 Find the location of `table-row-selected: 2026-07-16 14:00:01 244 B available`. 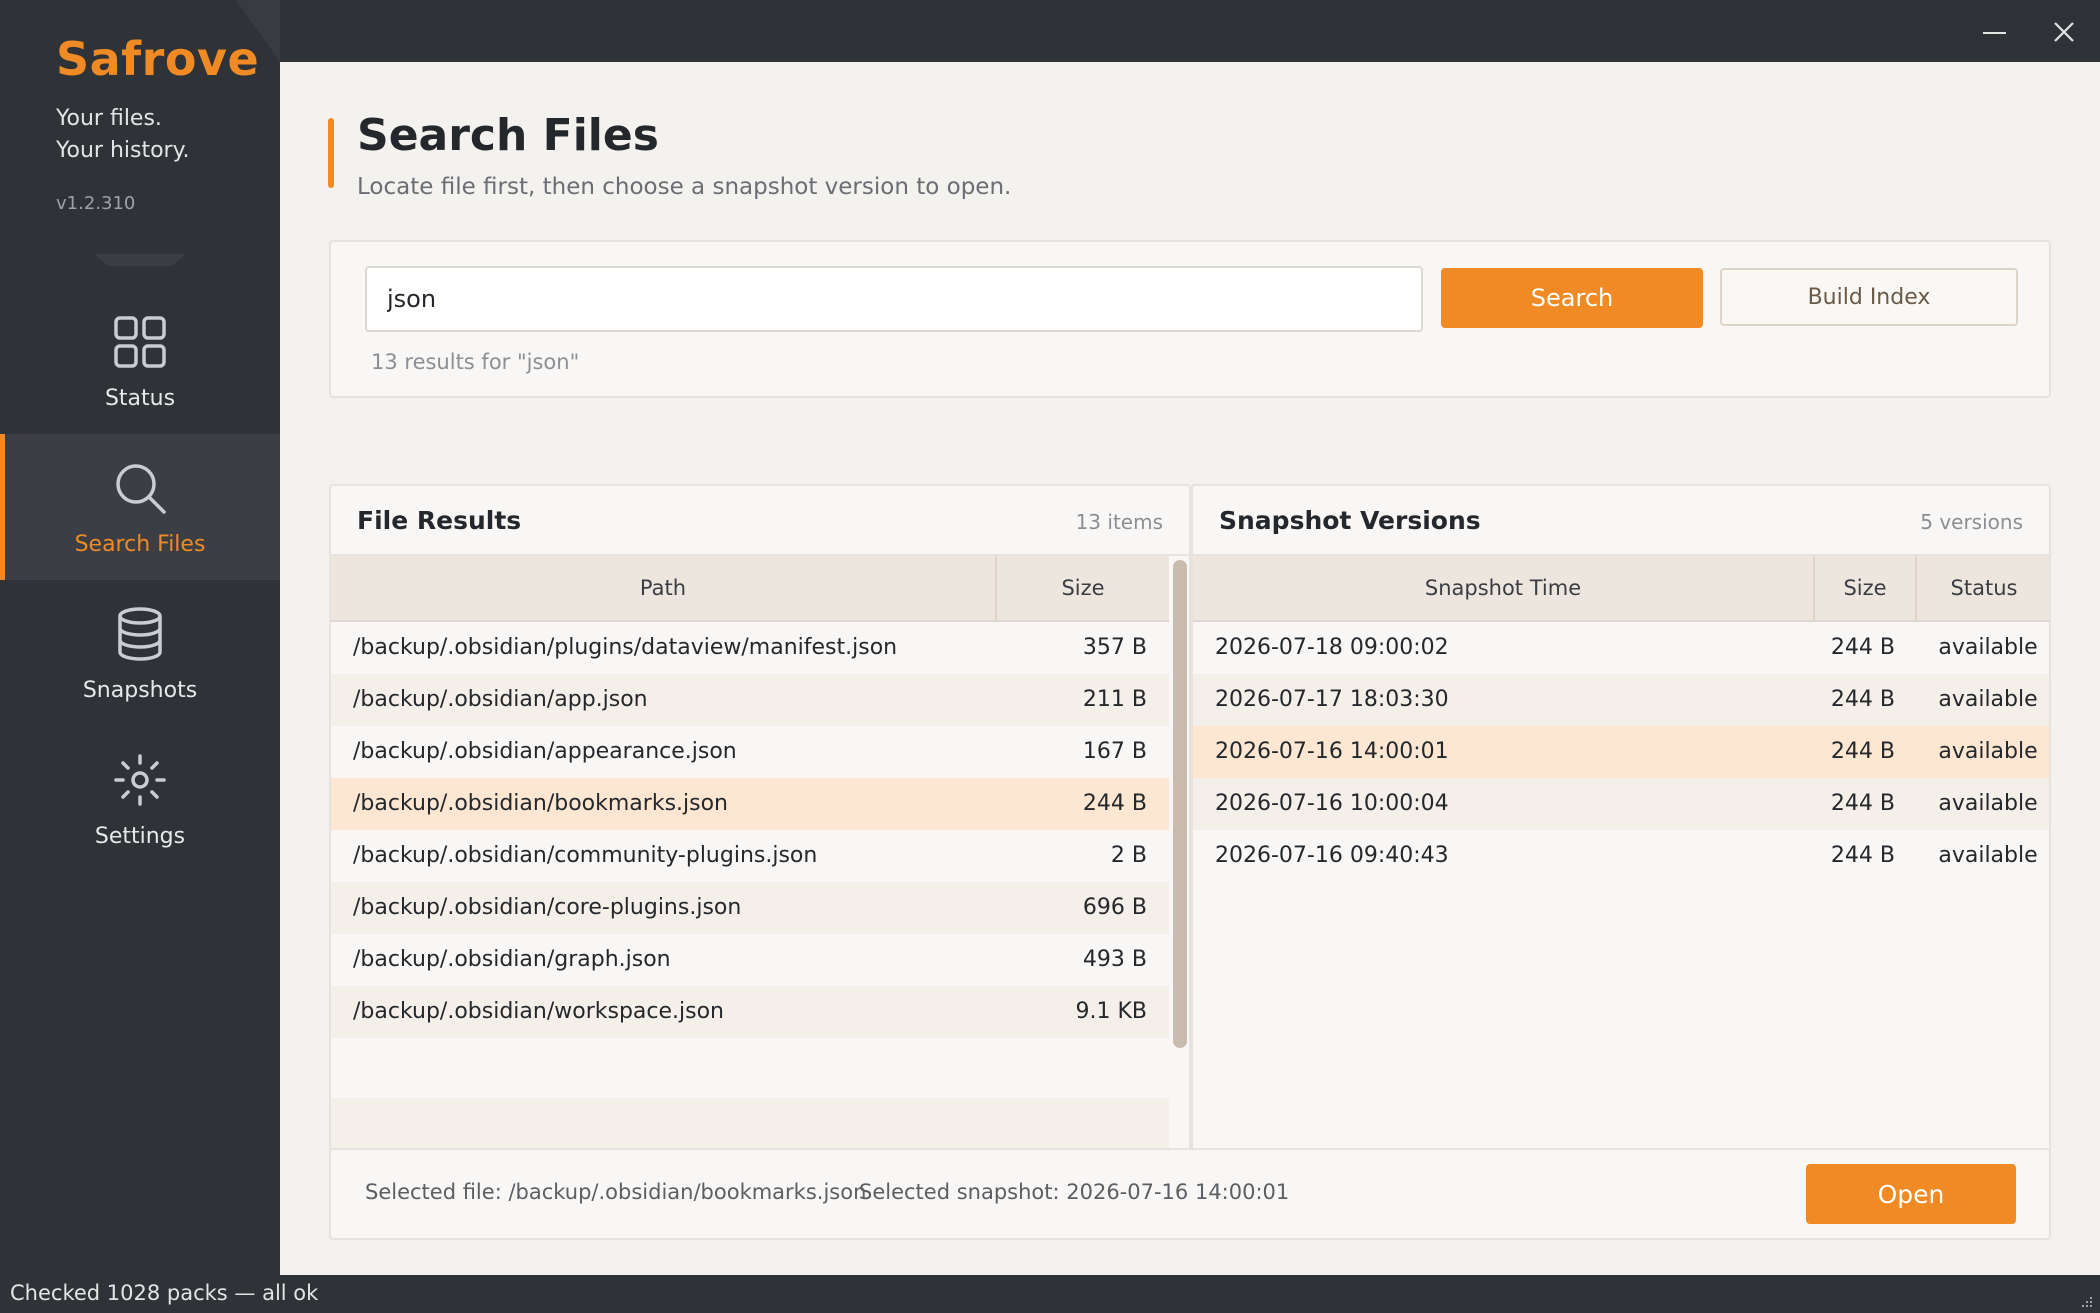

table-row-selected: 2026-07-16 14:00:01 244 B available is located at coordinates (1621, 752).